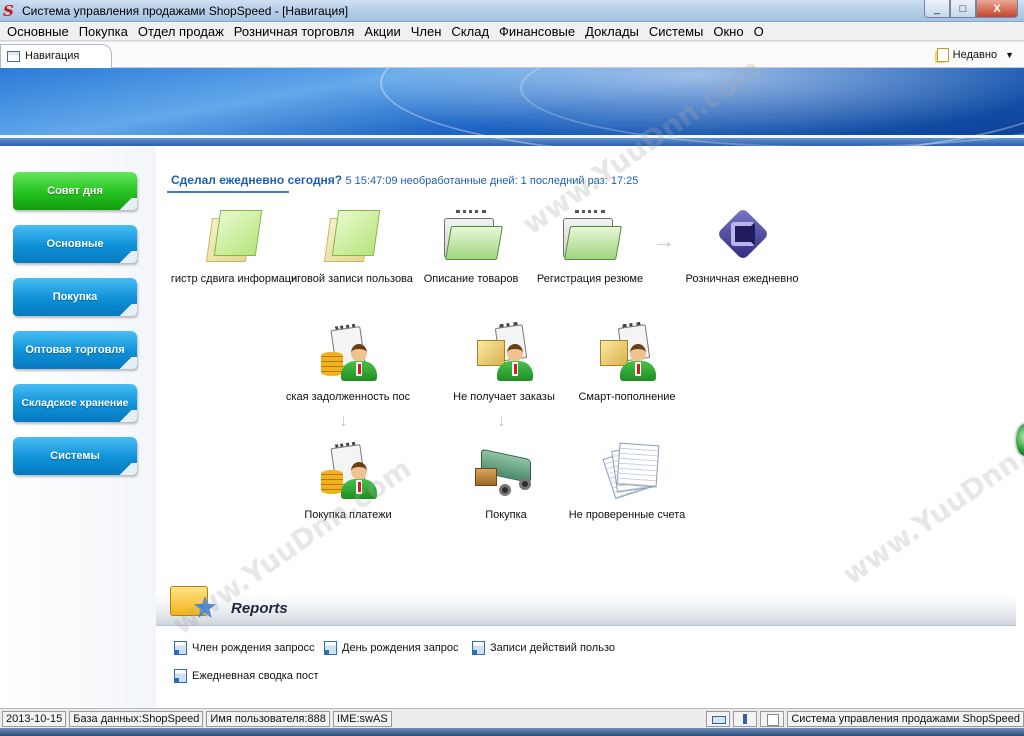  Describe the element at coordinates (52, 56) in the screenshot. I see `tab-label: Навигация` at that location.